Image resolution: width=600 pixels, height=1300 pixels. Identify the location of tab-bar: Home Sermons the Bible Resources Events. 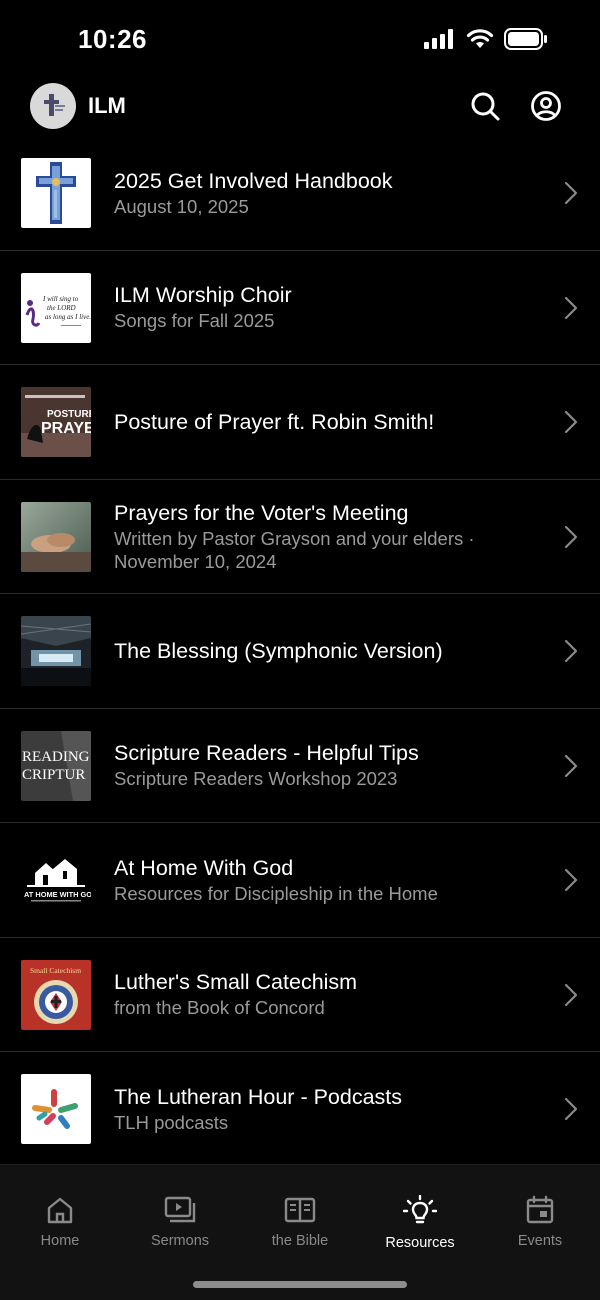
(300, 1232).